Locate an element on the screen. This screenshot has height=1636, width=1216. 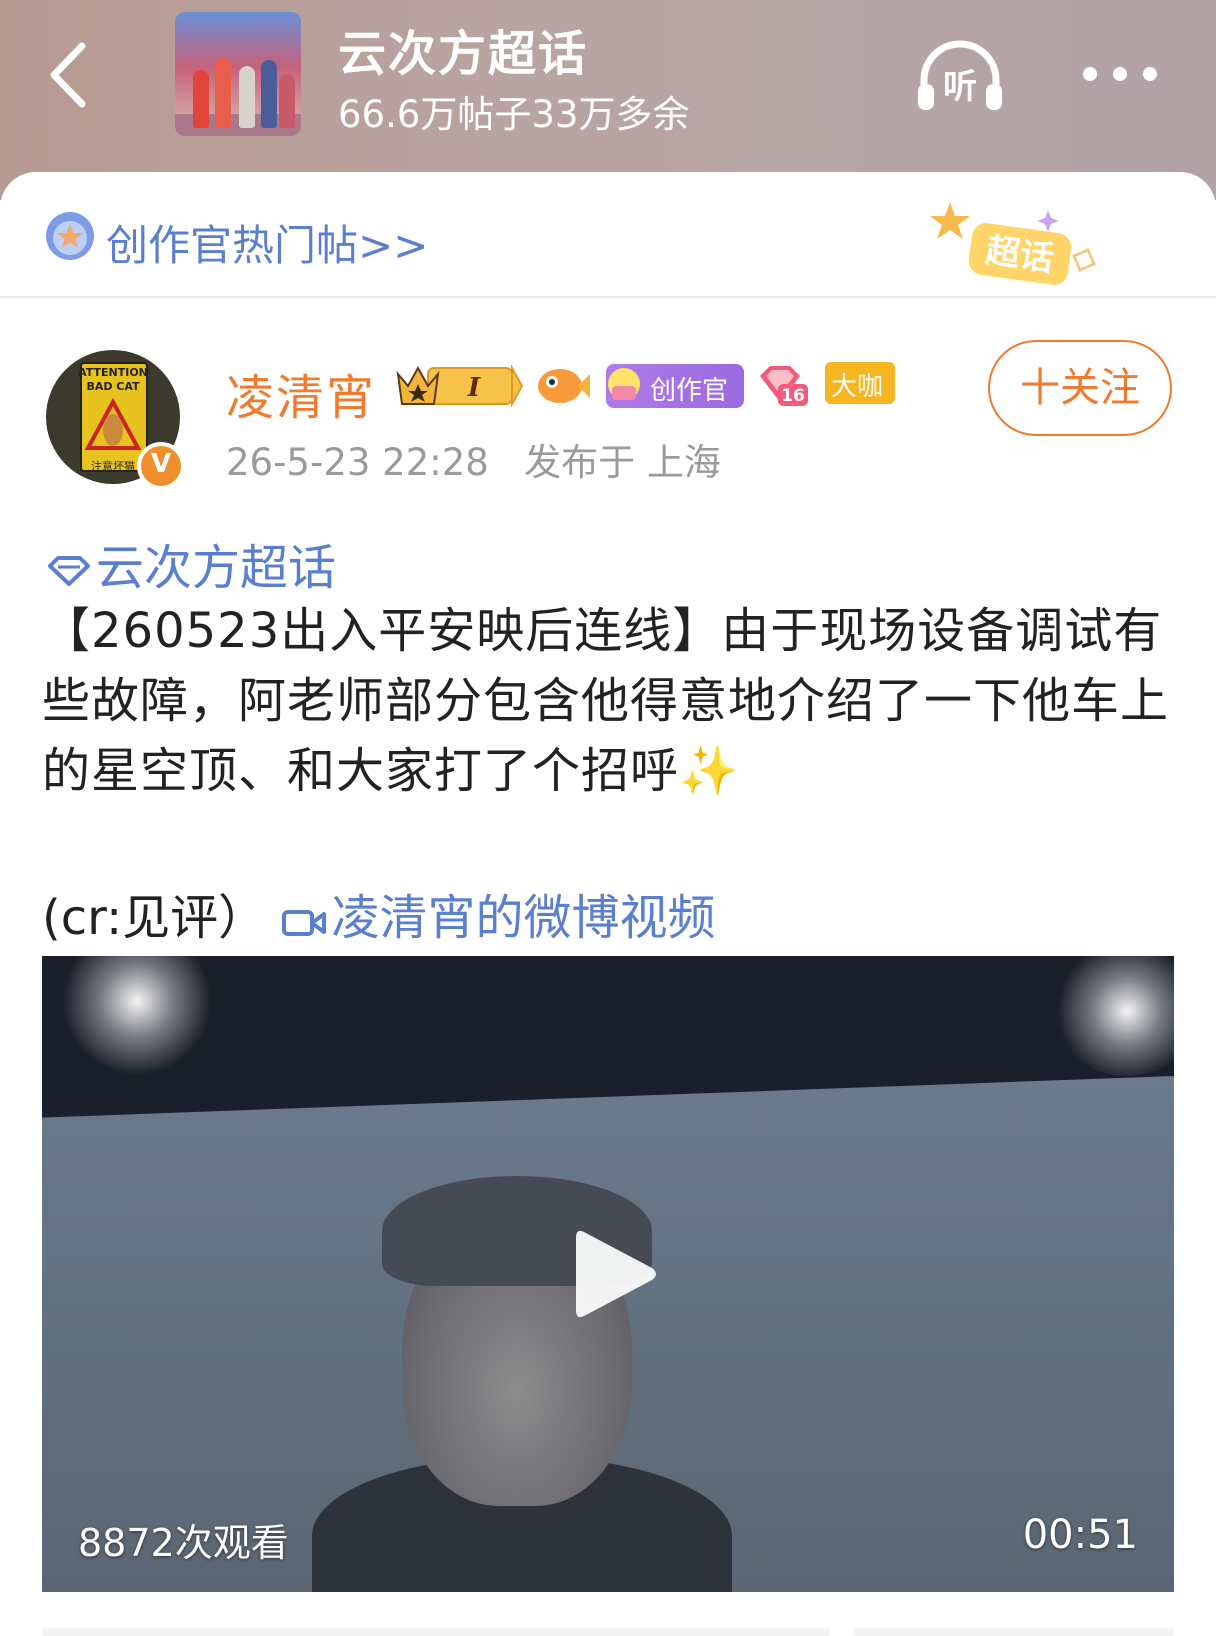
video-duration: 00:51 is located at coordinates (1080, 1535).